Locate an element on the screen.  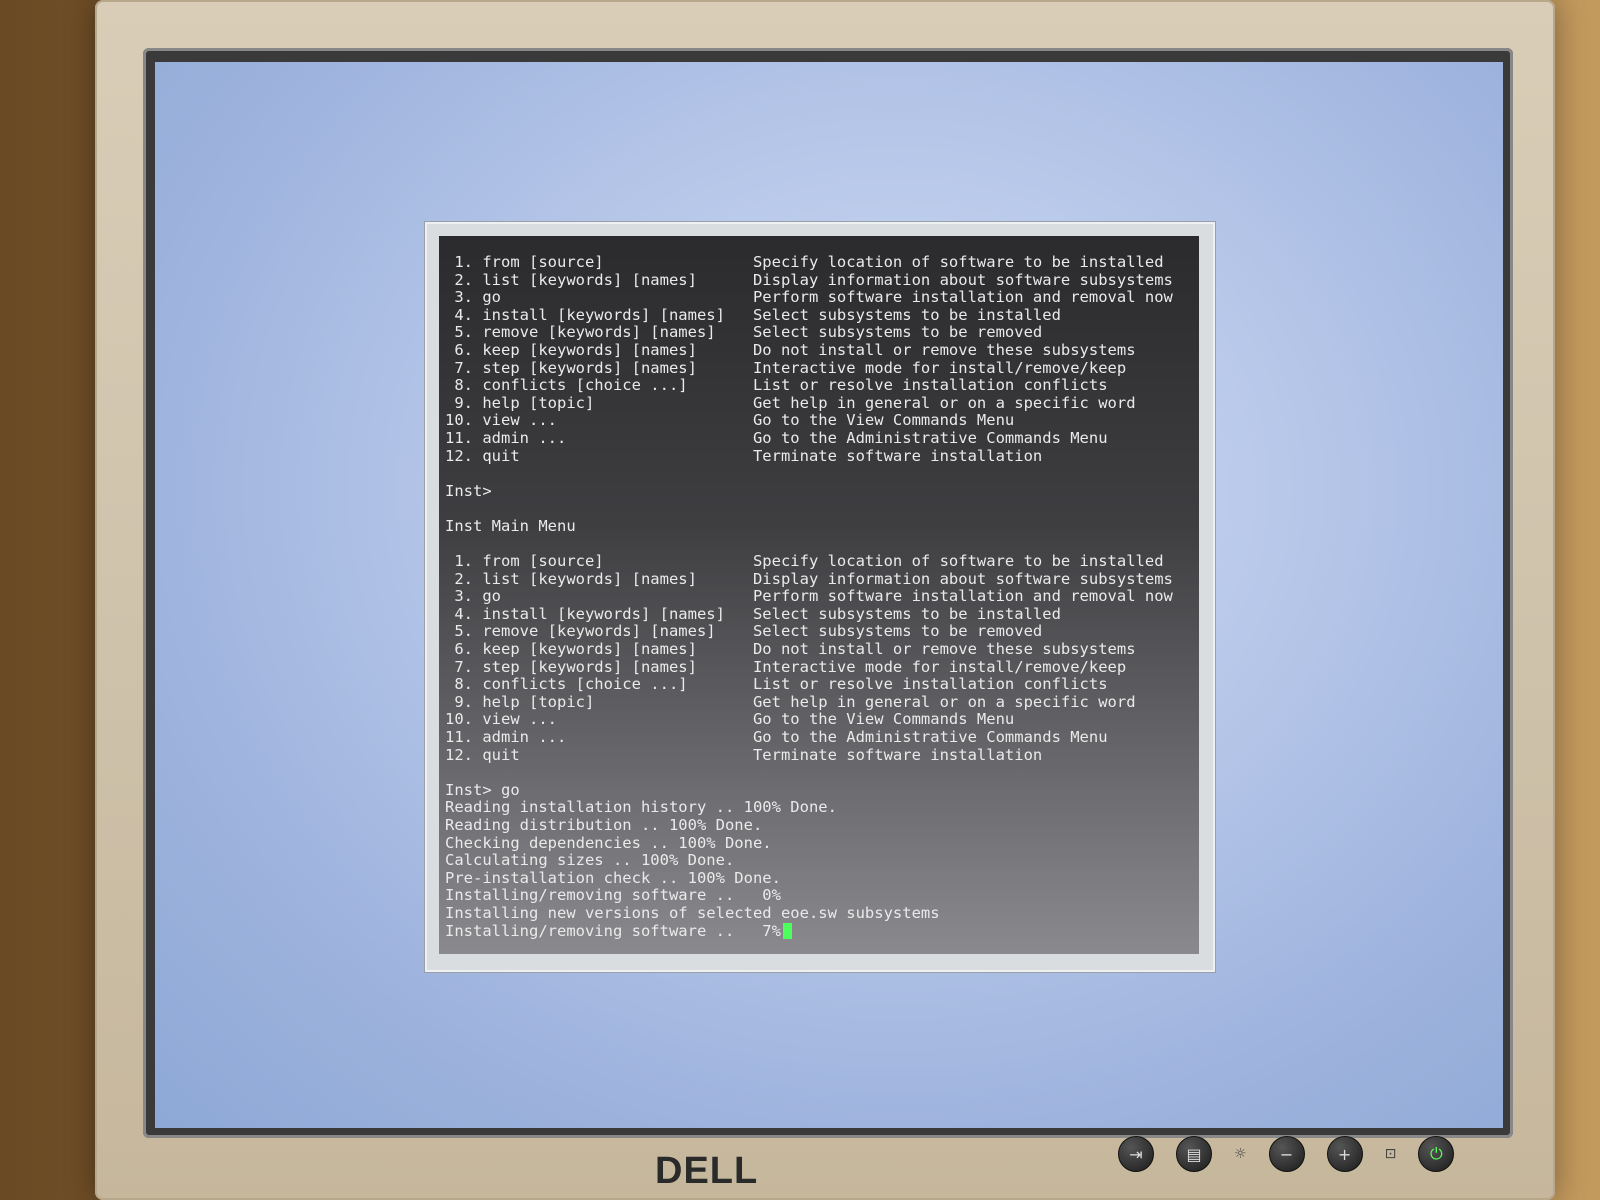
input-source-icon: ⇥ is located at coordinates (1136, 1154).